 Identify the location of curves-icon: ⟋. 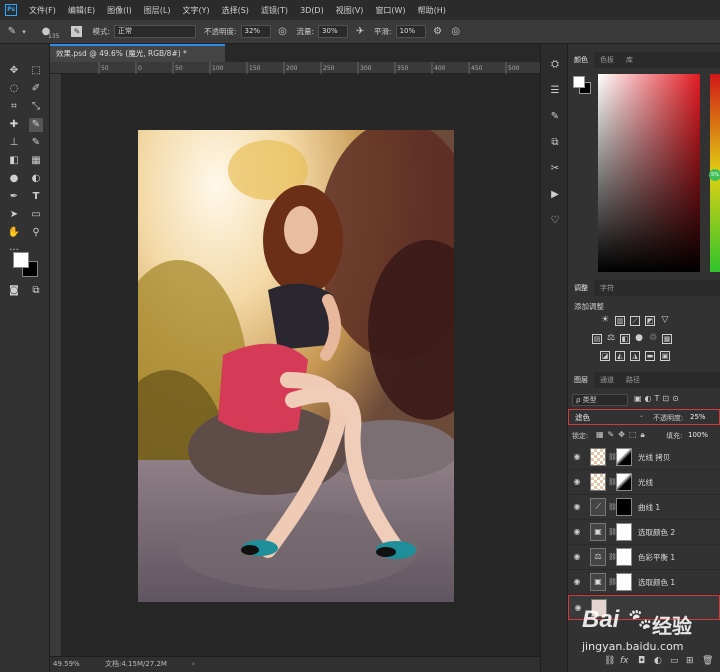
(635, 321).